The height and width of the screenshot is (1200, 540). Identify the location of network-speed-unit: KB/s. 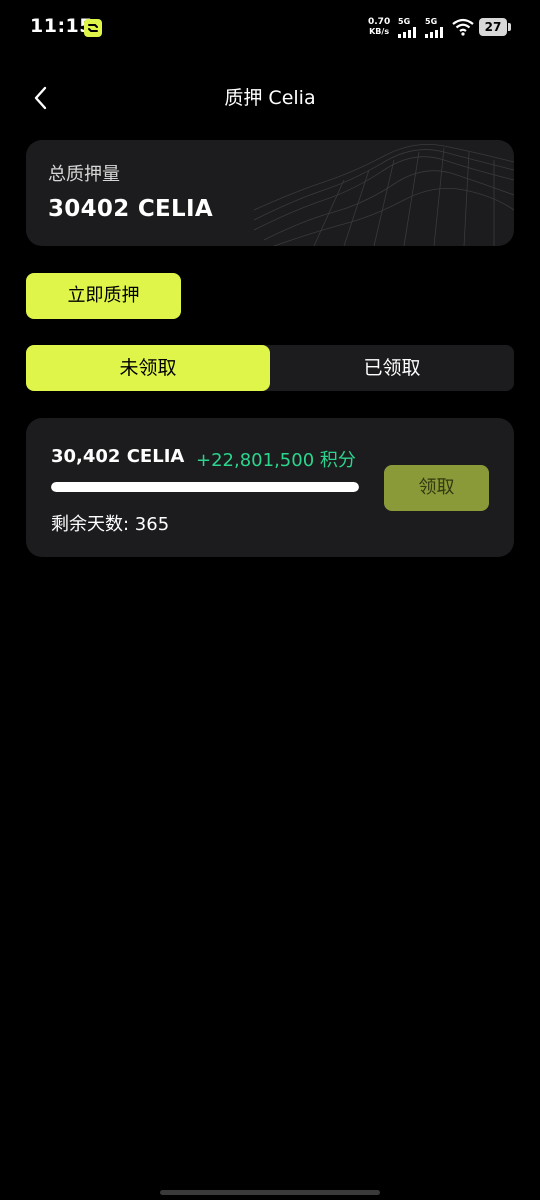
(379, 31).